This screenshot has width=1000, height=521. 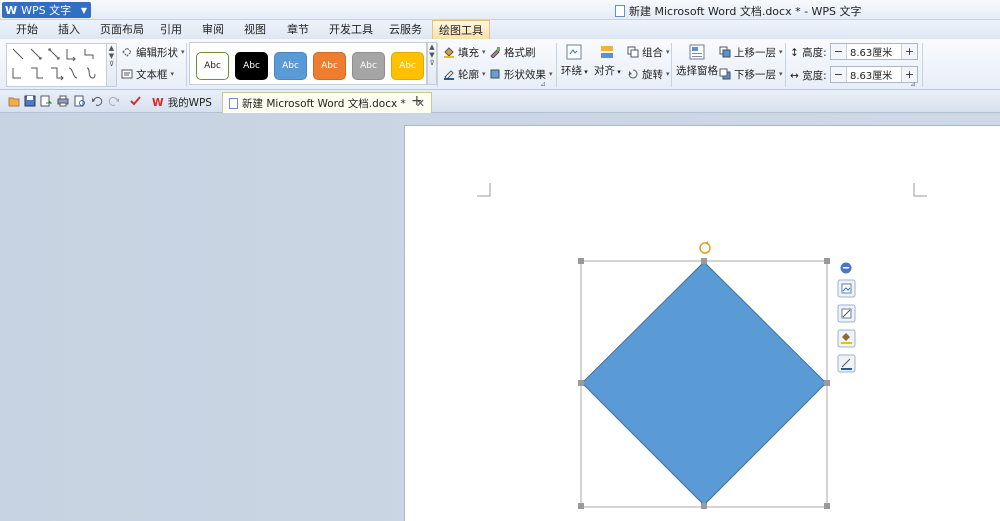 I want to click on send-backward-button: 下移一层 ▾, so click(x=751, y=74).